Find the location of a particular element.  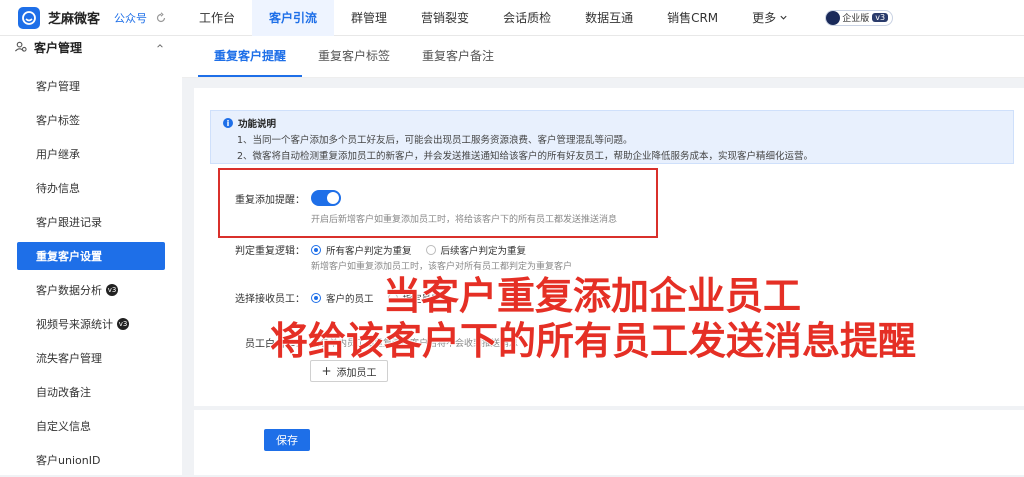

sub-tabs: 重复客户提醒 重复客户标签 重复客户备注 is located at coordinates (603, 57).